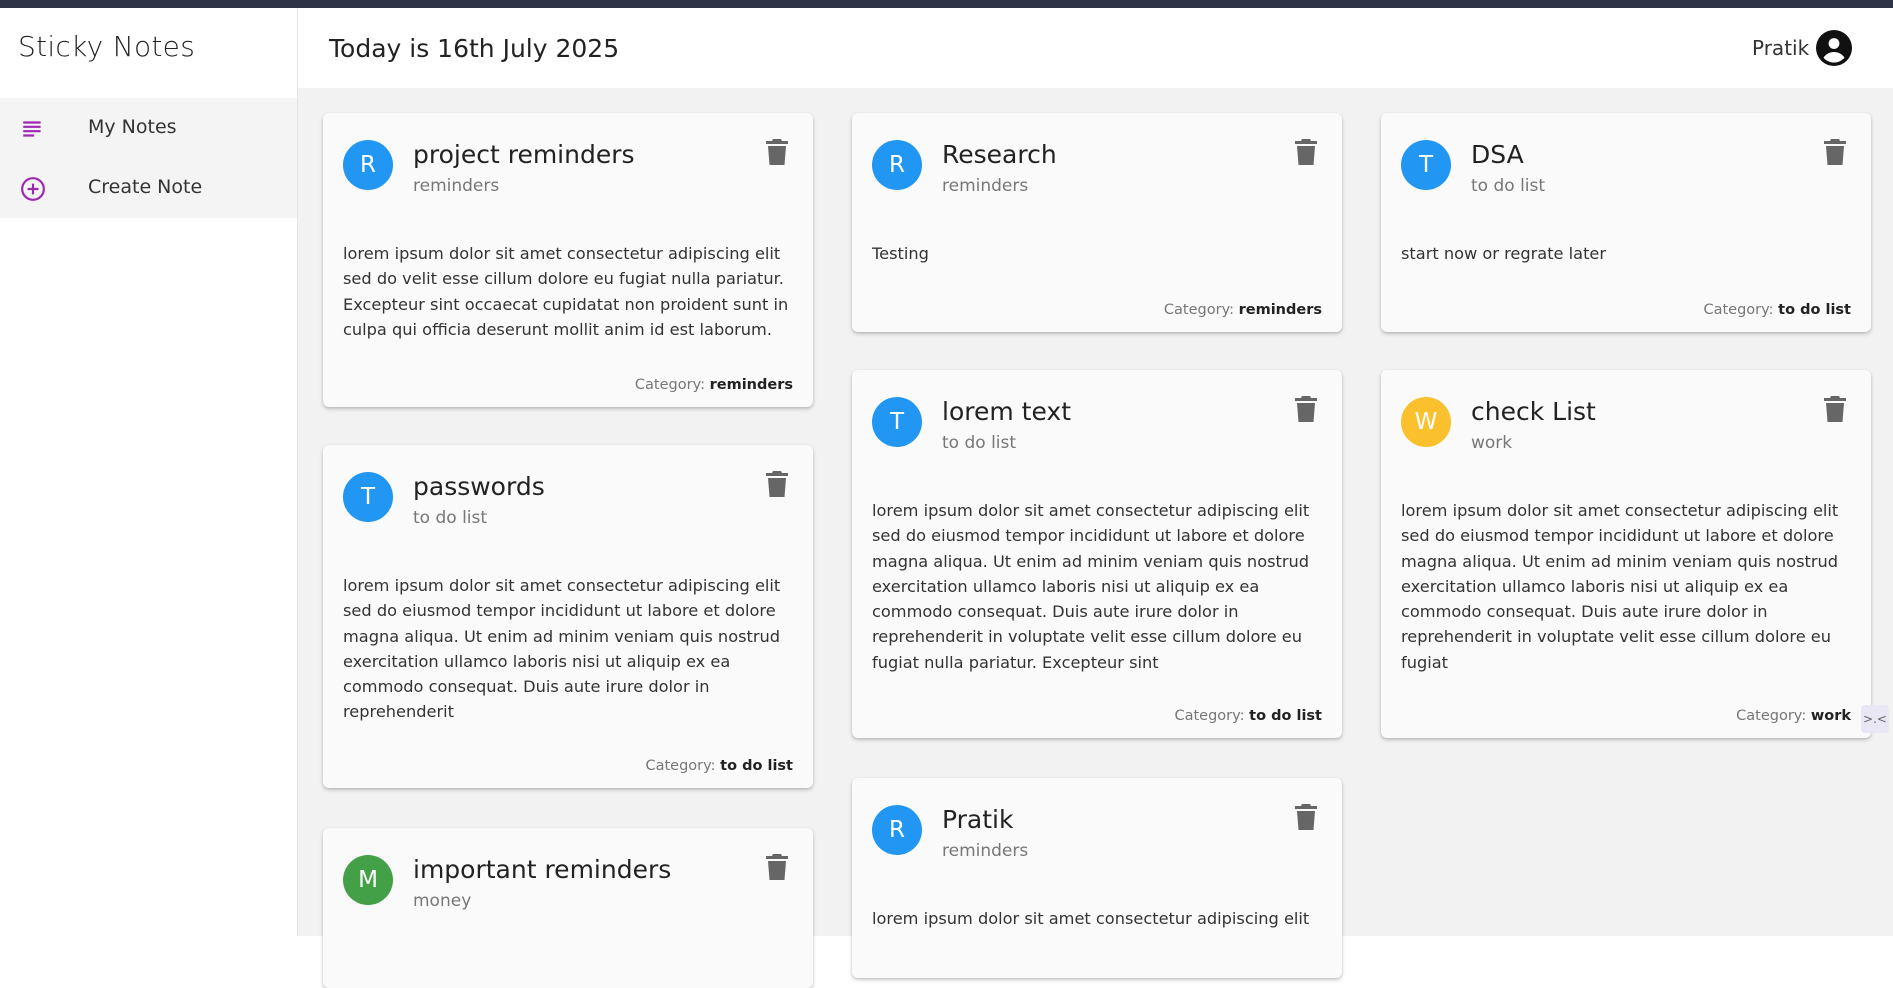 The width and height of the screenshot is (1893, 988). What do you see at coordinates (149, 472) in the screenshot?
I see `sidebar: Sticky Notes My Notes Create Note` at bounding box center [149, 472].